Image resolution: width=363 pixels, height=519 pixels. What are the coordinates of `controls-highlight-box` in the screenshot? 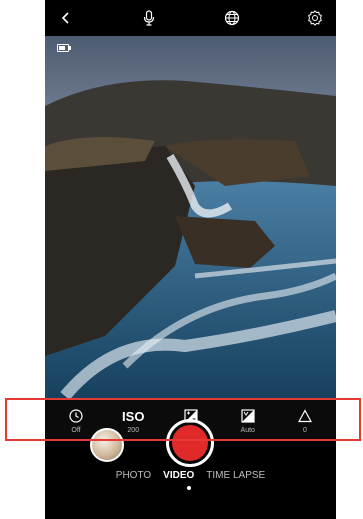 It's located at (183, 419).